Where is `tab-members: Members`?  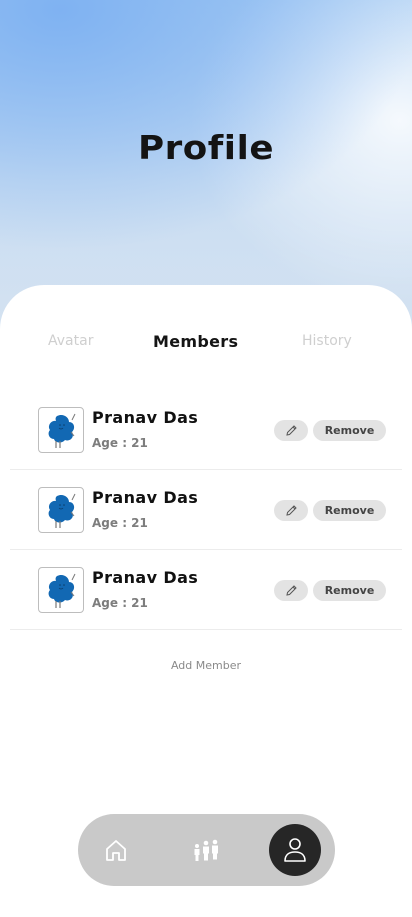
tab-members: Members is located at coordinates (195, 341).